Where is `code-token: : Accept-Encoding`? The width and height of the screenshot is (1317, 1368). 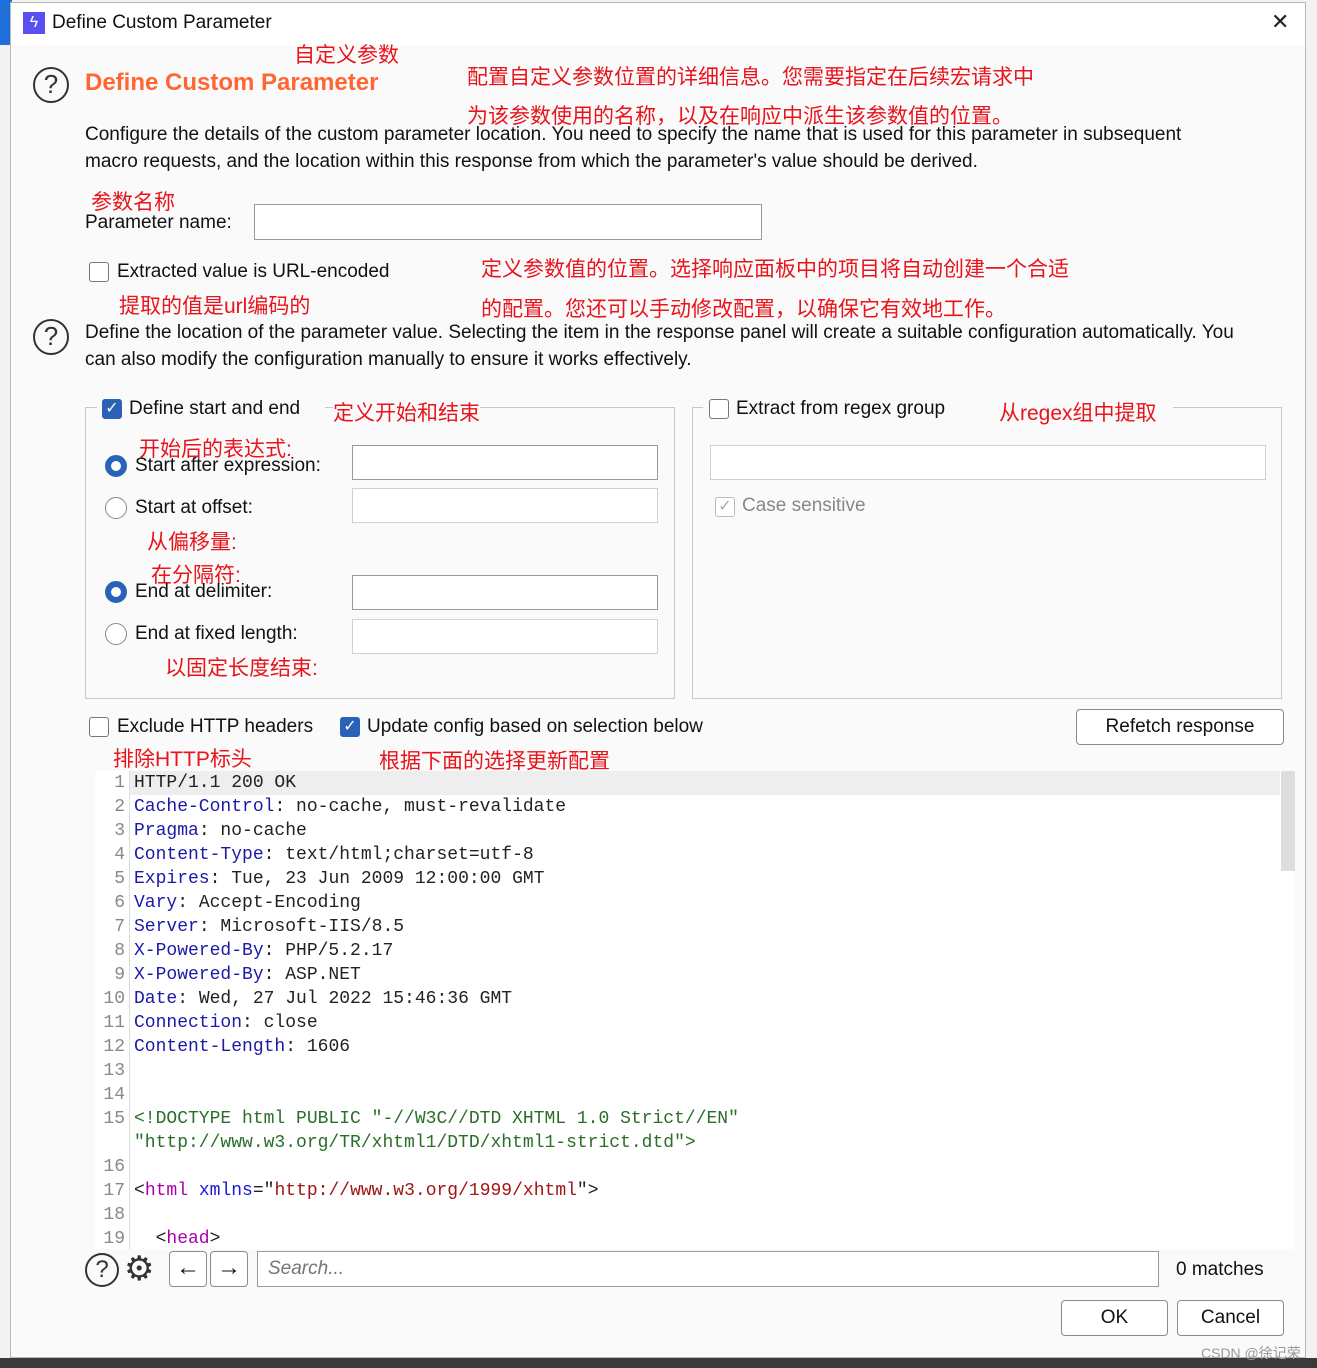 code-token: : Accept-Encoding is located at coordinates (269, 903).